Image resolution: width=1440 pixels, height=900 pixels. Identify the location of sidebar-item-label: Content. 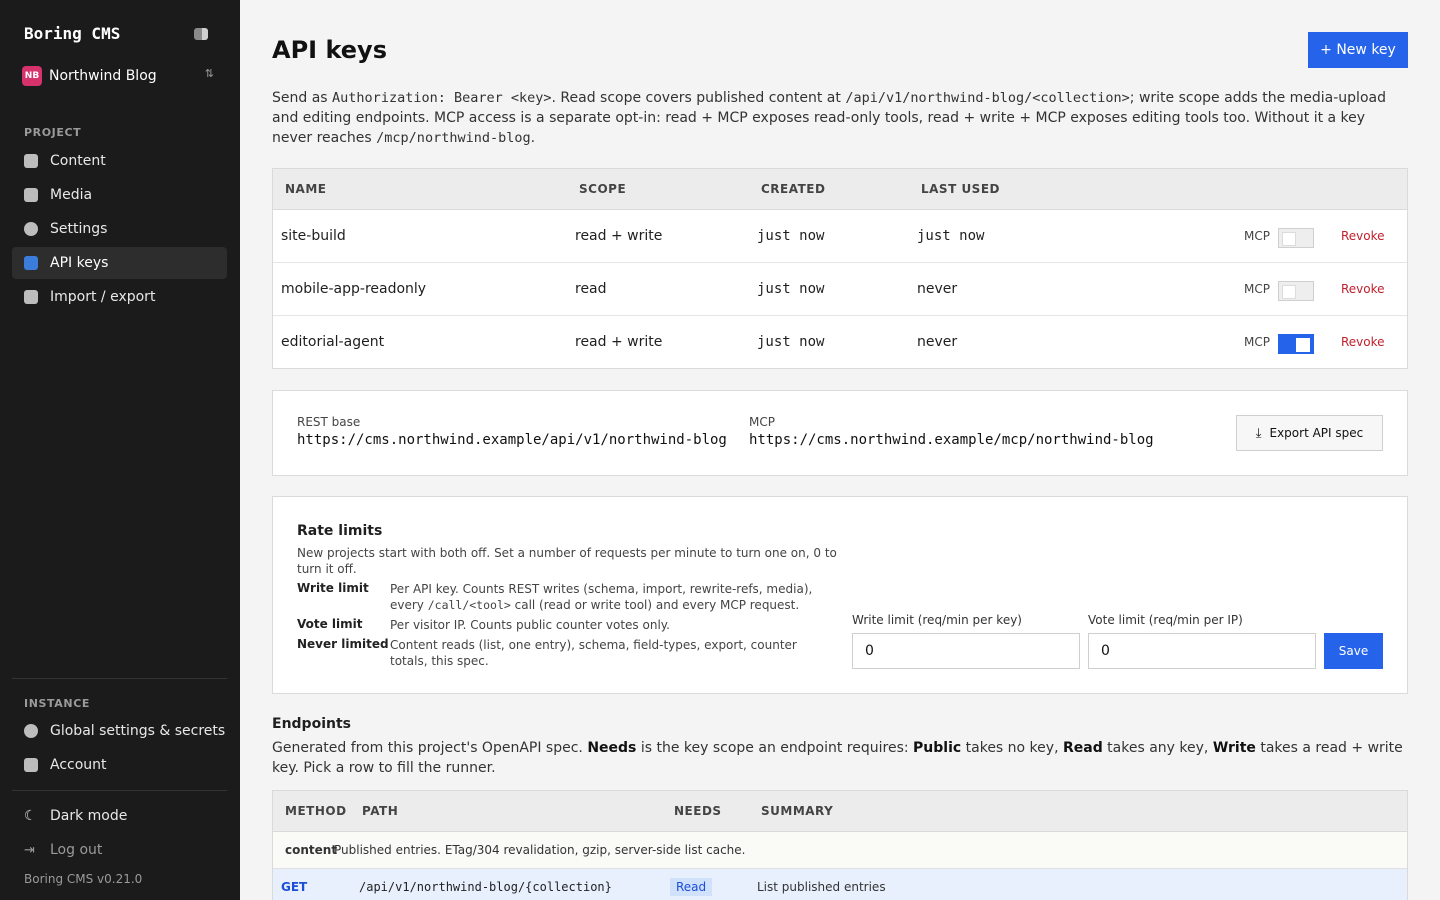
(78, 161).